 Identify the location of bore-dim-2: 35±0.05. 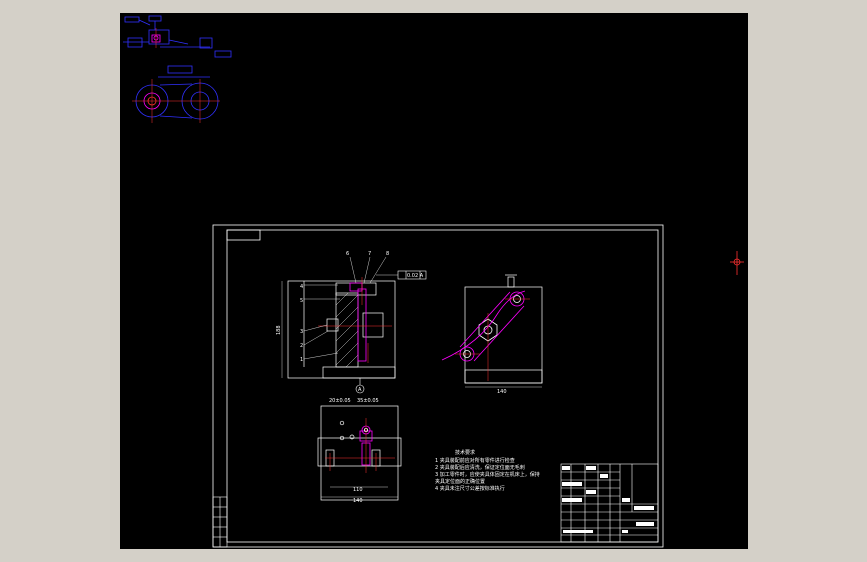
(368, 401).